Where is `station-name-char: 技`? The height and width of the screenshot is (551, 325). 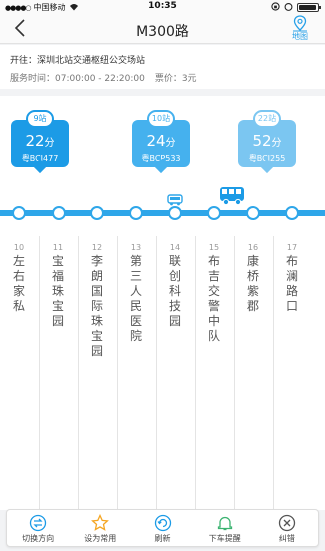
station-name-char: 技 is located at coordinates (174, 306).